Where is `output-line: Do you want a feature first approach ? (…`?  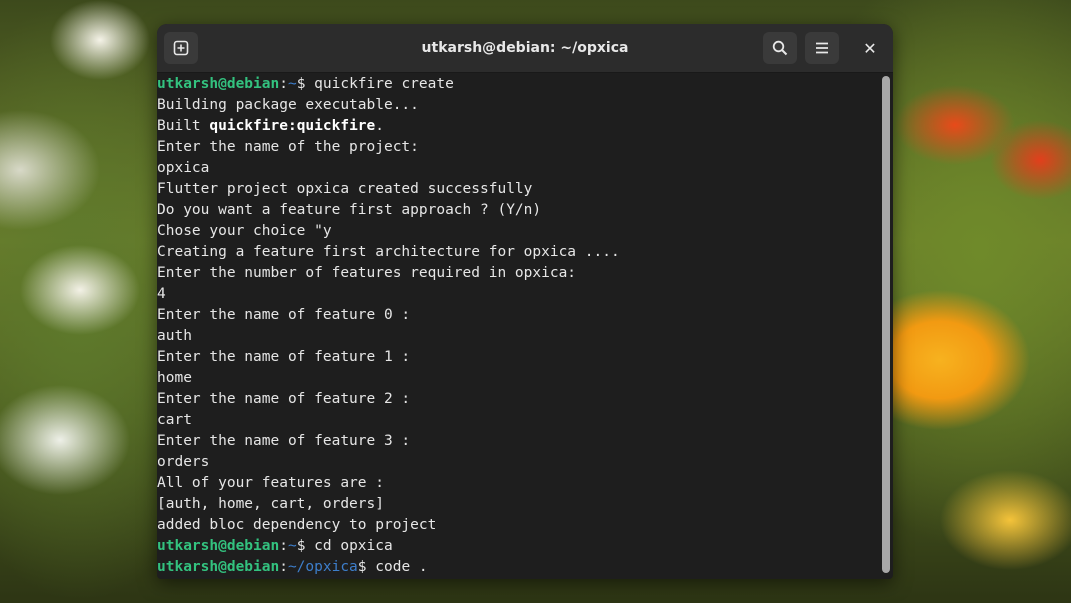
output-line: Do you want a feature first approach ? (… is located at coordinates (518, 210).